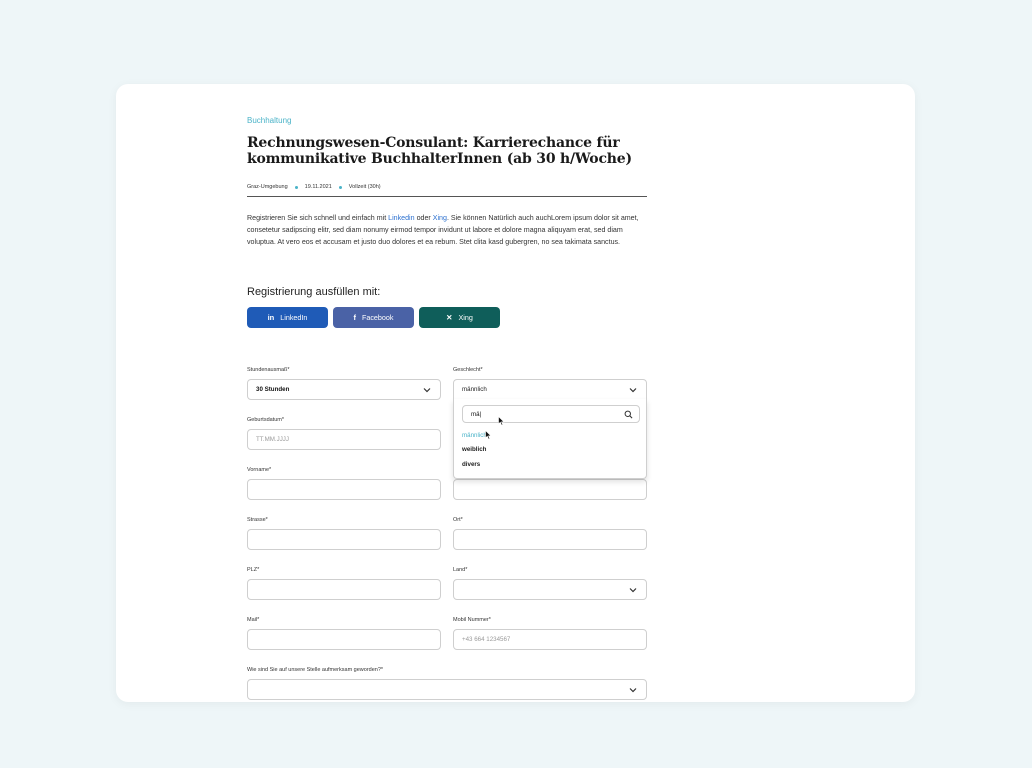  What do you see at coordinates (344, 639) in the screenshot?
I see `mail-input` at bounding box center [344, 639].